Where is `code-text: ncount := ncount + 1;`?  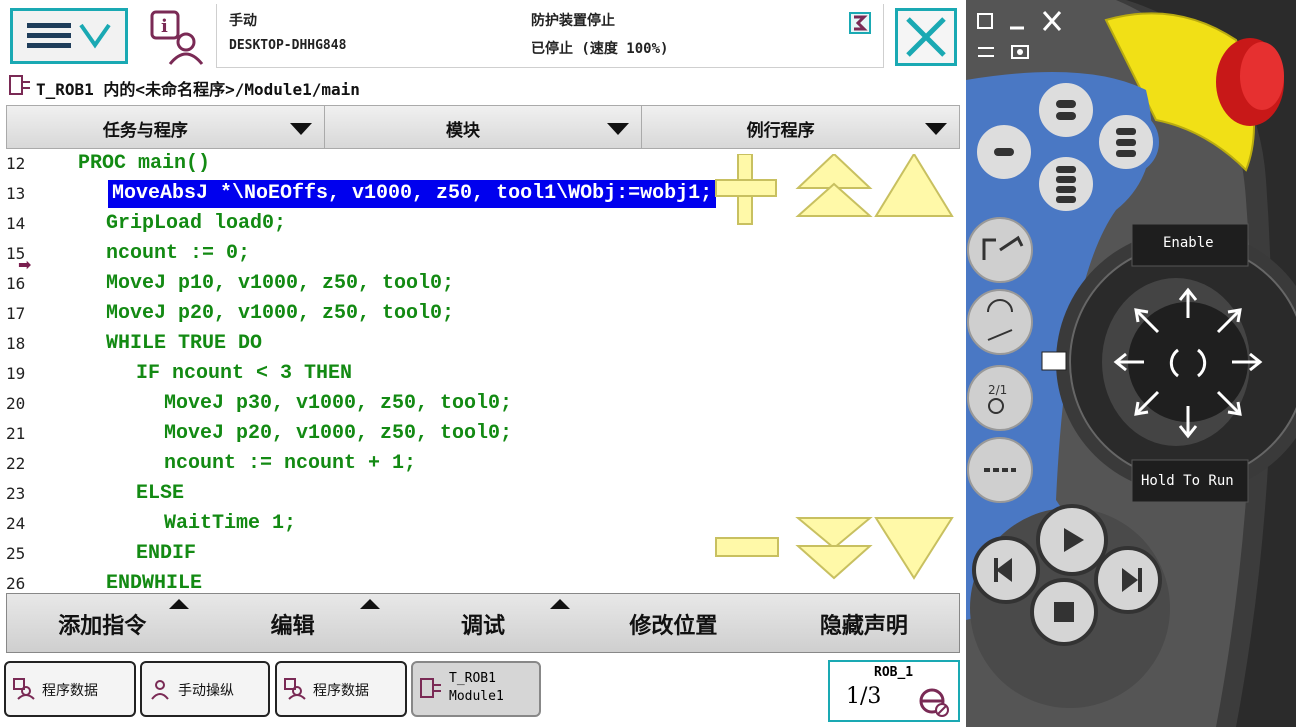
code-text: ncount := ncount + 1; is located at coordinates (290, 463).